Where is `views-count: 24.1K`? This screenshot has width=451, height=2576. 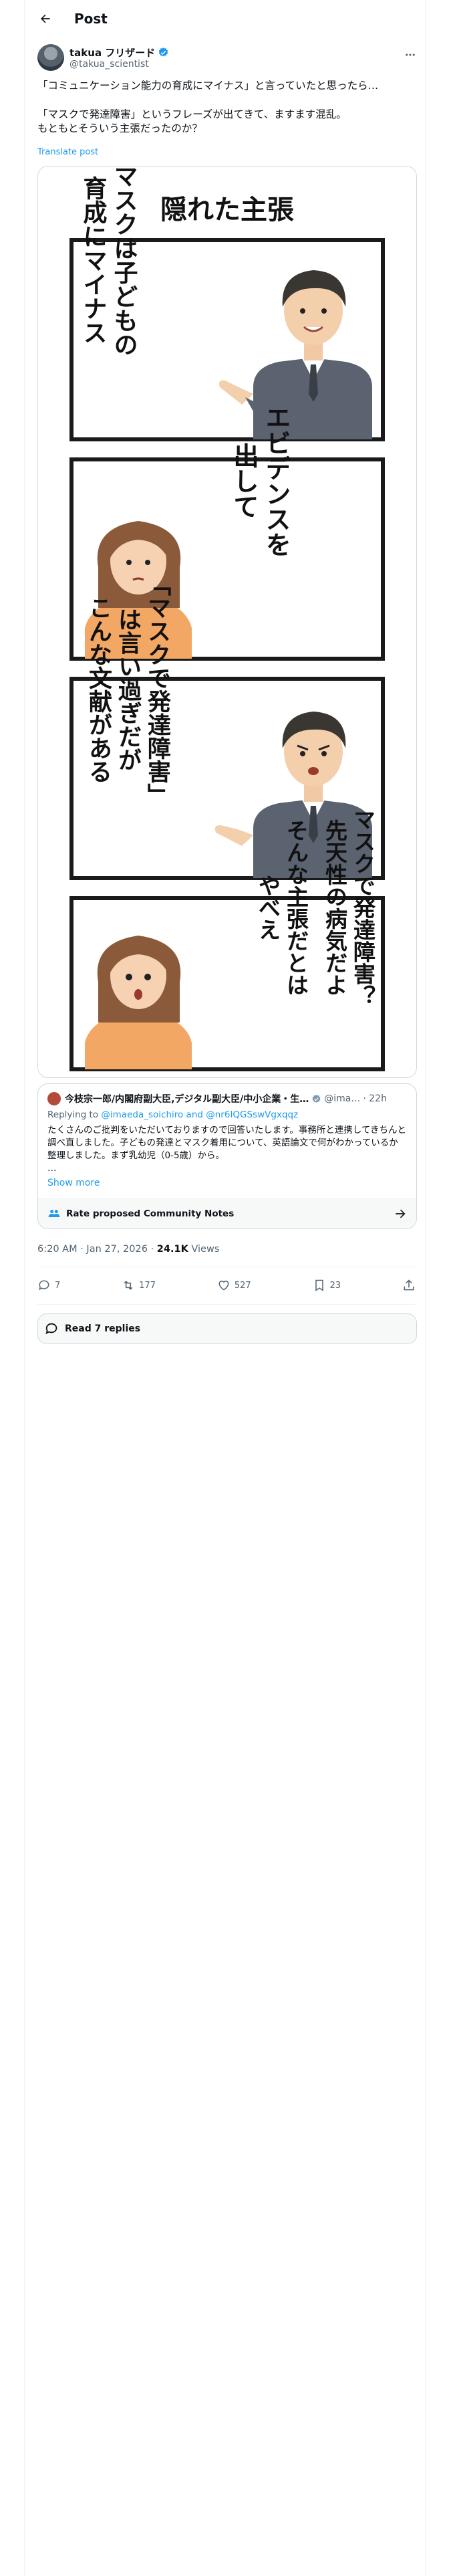 views-count: 24.1K is located at coordinates (172, 1249).